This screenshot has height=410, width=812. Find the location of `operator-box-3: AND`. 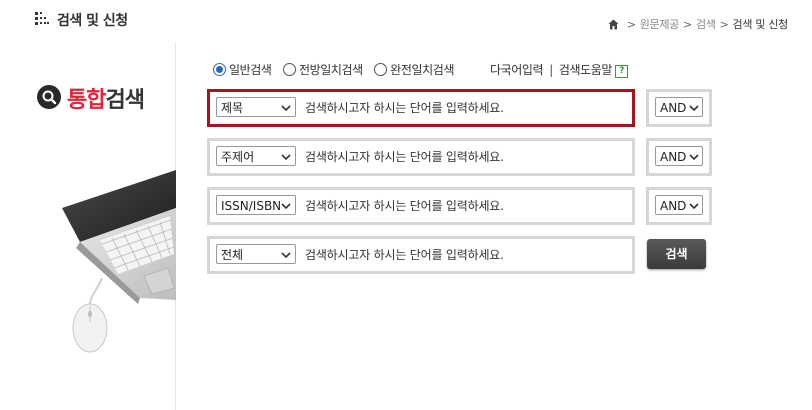

operator-box-3: AND is located at coordinates (679, 206).